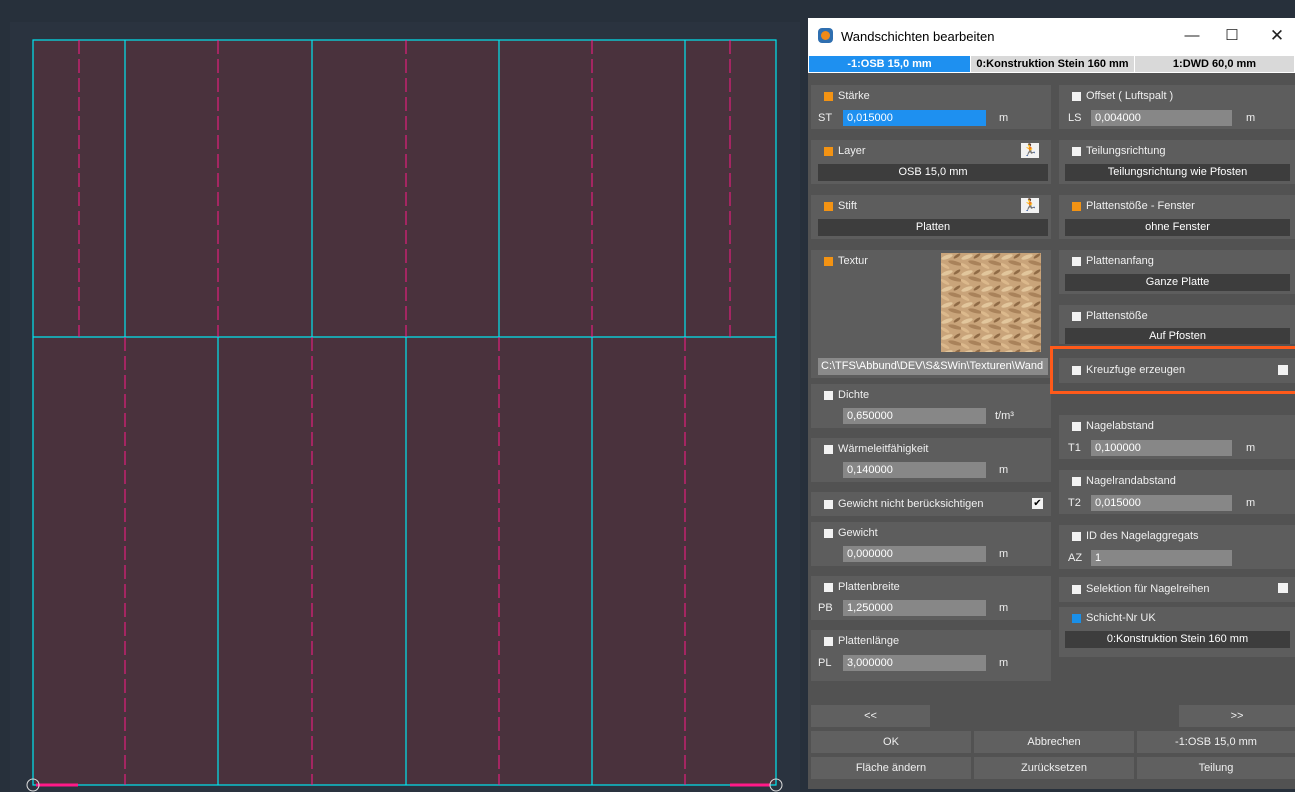  What do you see at coordinates (869, 641) in the screenshot?
I see `plattenlaenge-label: Plattenlänge` at bounding box center [869, 641].